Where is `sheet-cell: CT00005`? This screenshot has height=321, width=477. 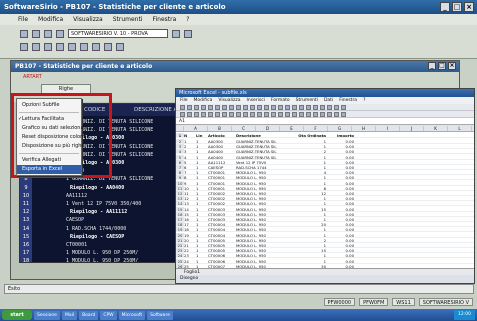 sheet-cell: CT00005 is located at coordinates (222, 240).